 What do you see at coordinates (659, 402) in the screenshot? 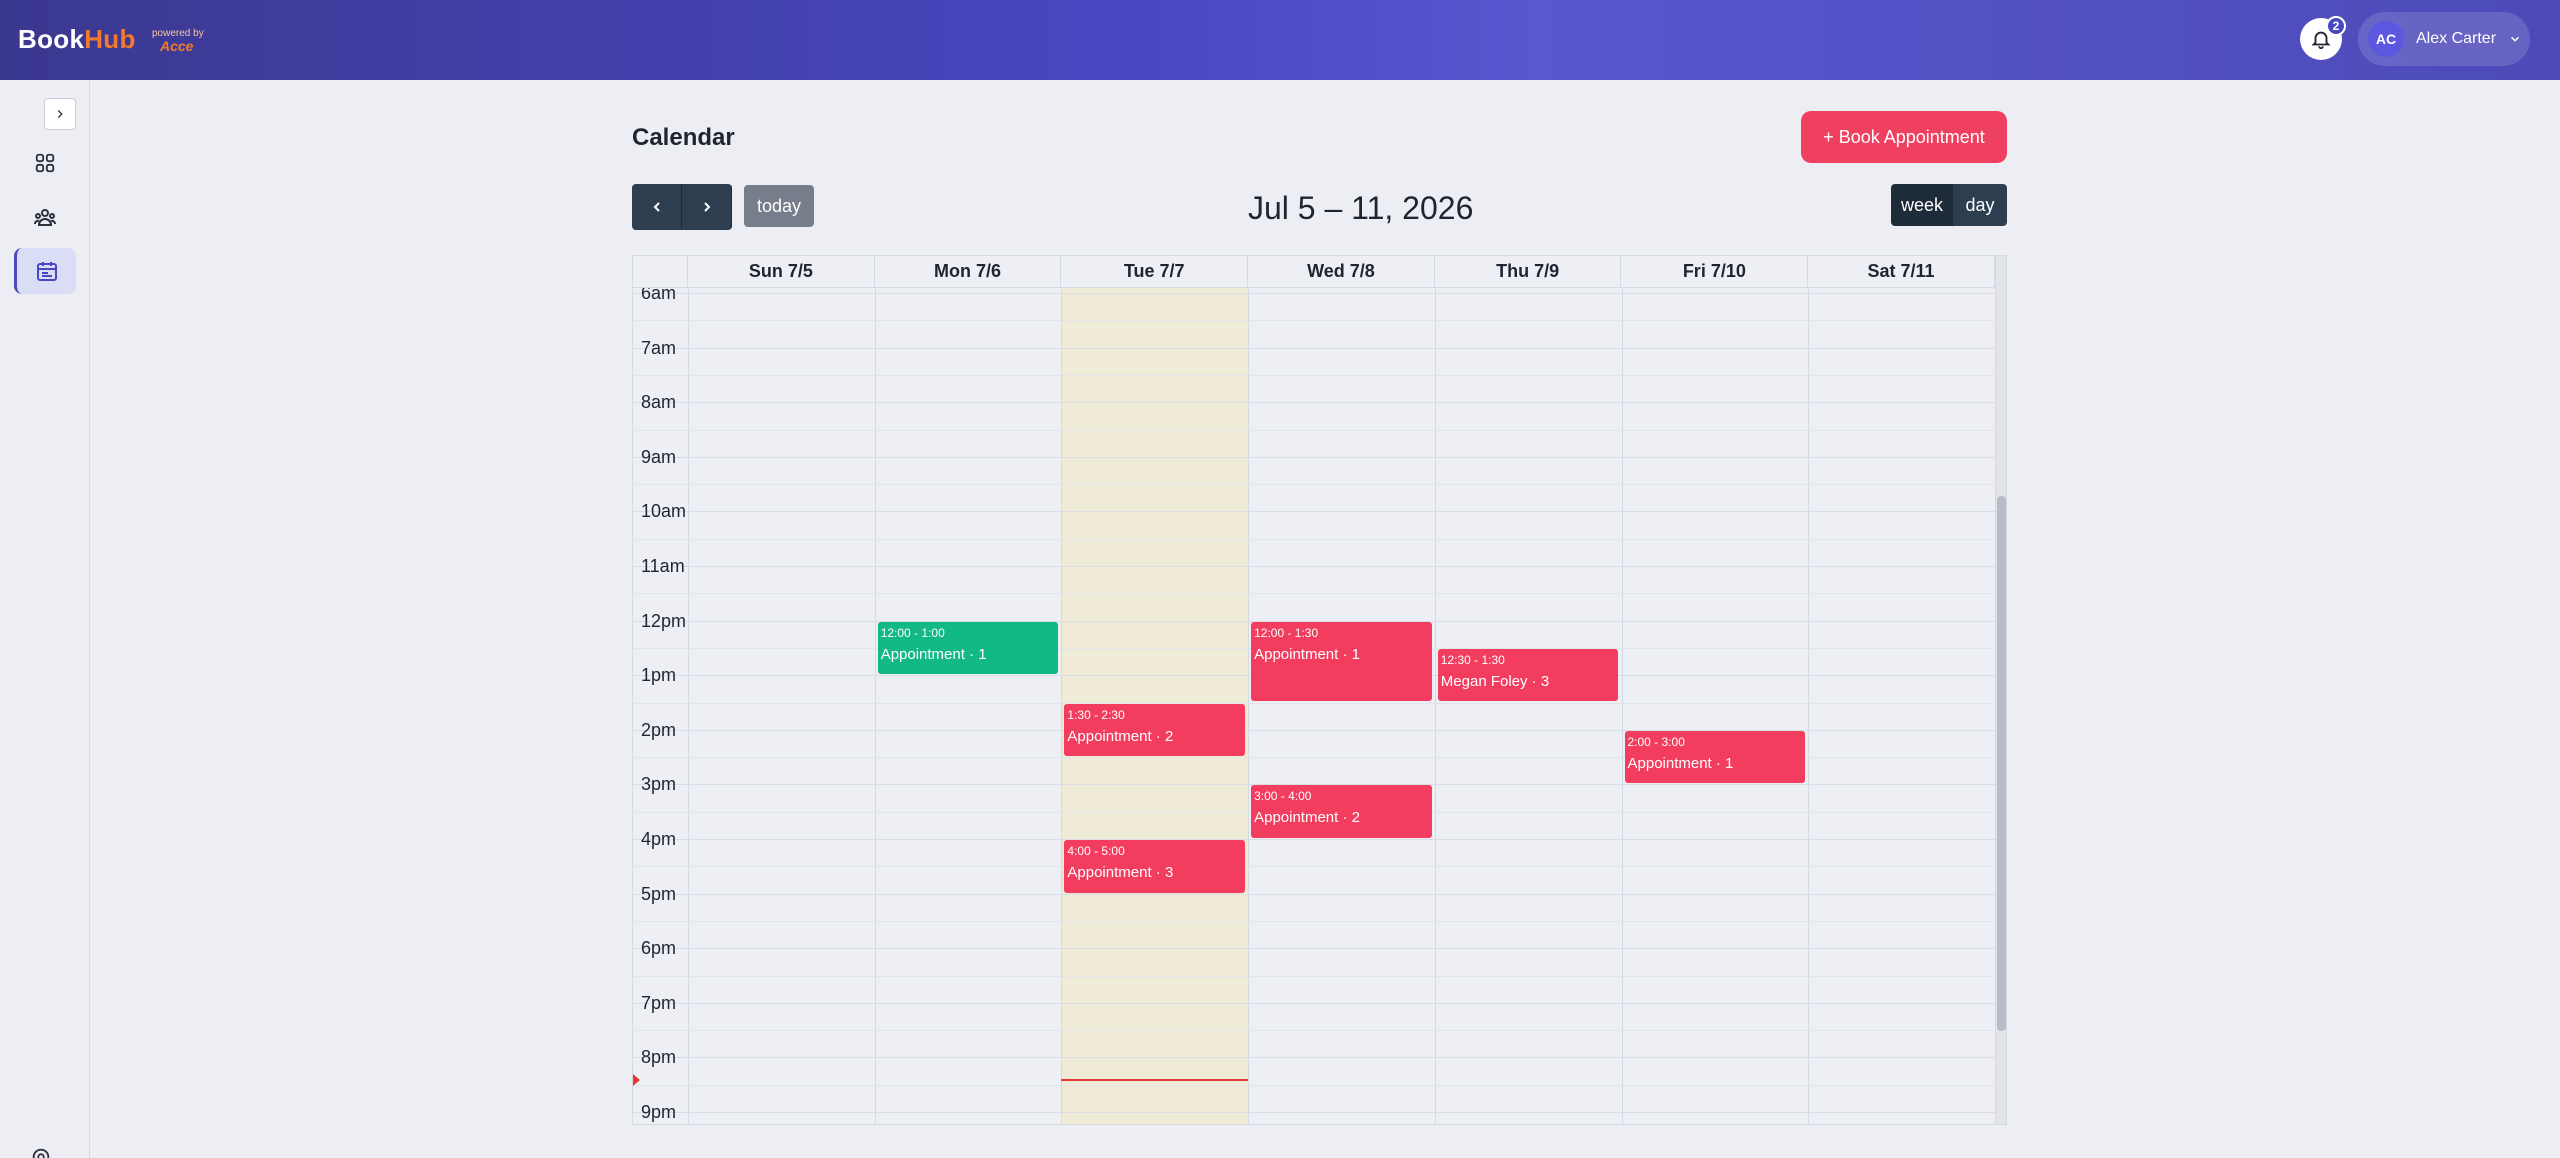
I see `time-label: 8am` at bounding box center [659, 402].